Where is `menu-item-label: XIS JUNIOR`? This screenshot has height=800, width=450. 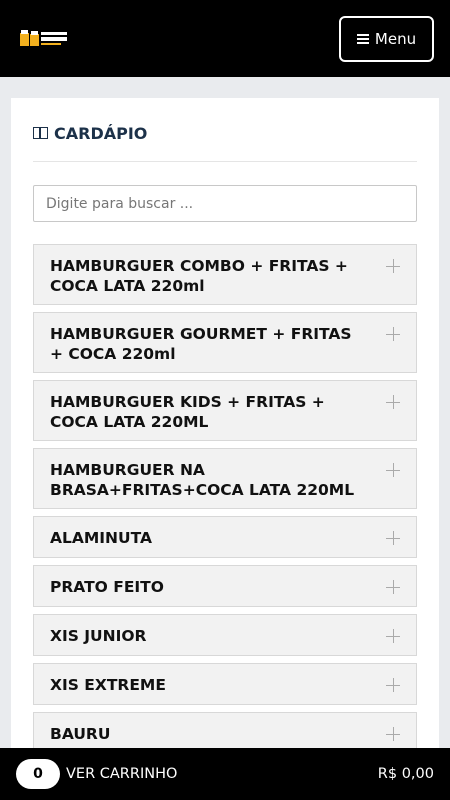
menu-item-label: XIS JUNIOR is located at coordinates (98, 636).